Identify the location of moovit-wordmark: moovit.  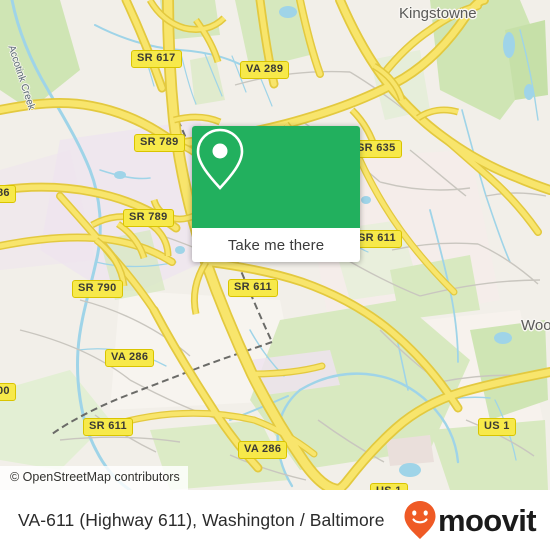
(487, 520).